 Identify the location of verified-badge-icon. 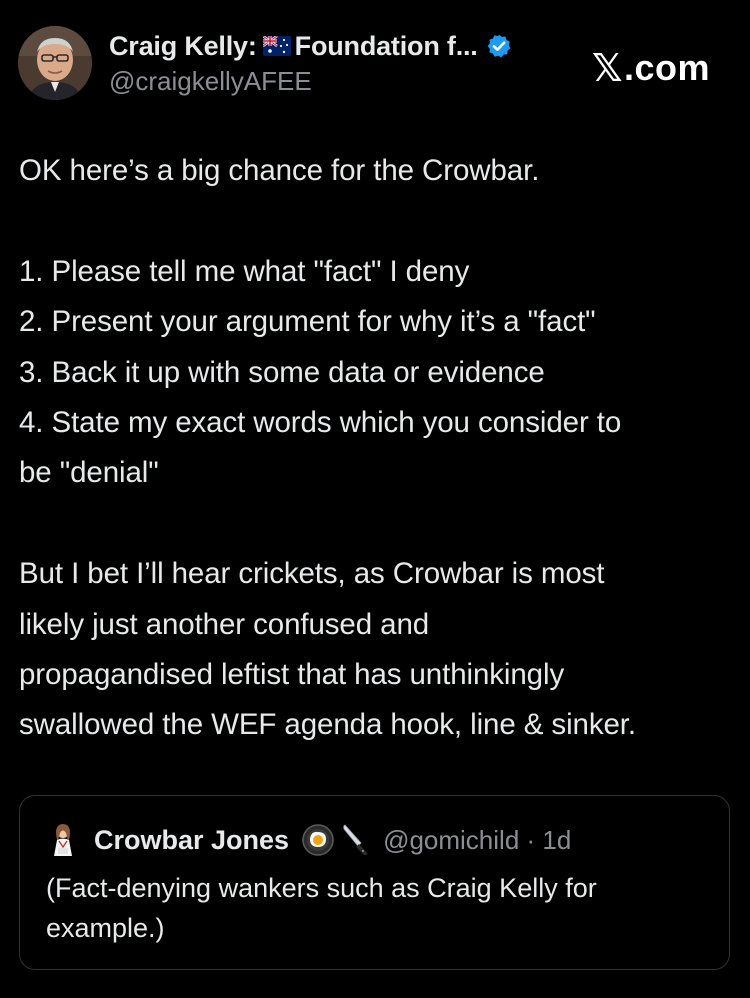
(499, 46).